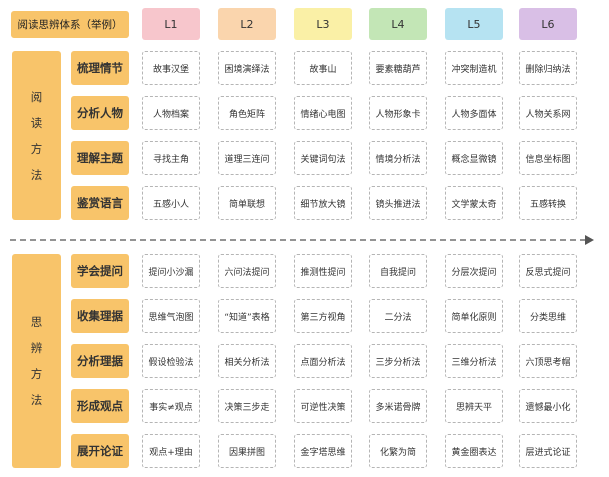  Describe the element at coordinates (398, 203) in the screenshot. I see `method-cell-l4: 镜头推进法` at that location.